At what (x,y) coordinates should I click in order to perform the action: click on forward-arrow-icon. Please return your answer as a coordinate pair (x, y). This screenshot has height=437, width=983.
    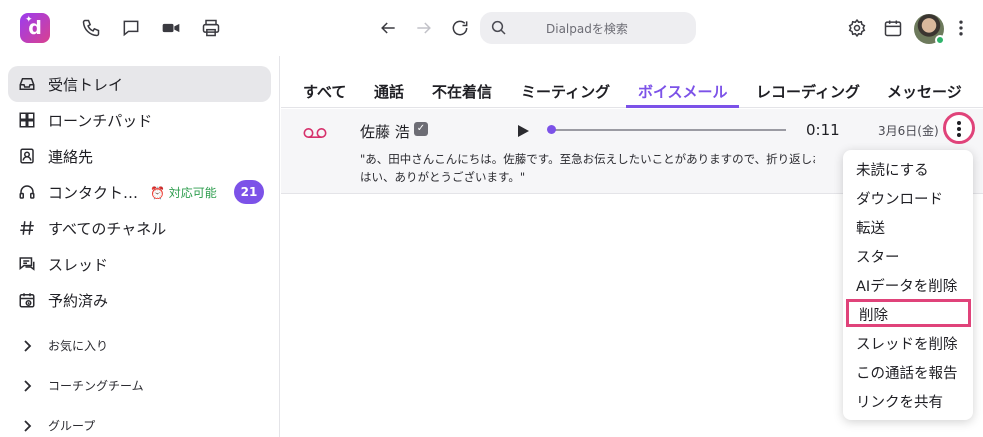
    Looking at the image, I should click on (424, 28).